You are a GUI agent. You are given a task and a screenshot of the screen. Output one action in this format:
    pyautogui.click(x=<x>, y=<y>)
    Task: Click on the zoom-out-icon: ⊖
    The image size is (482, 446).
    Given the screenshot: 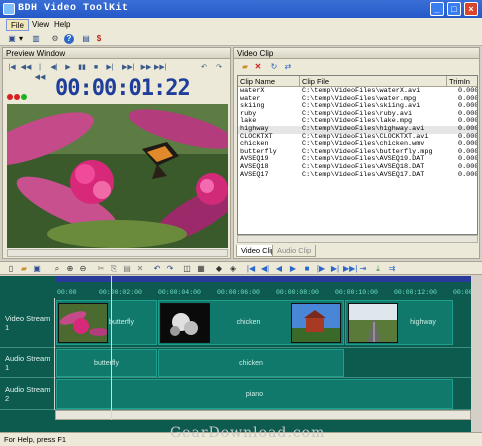 What is the action you would take?
    pyautogui.click(x=83, y=269)
    